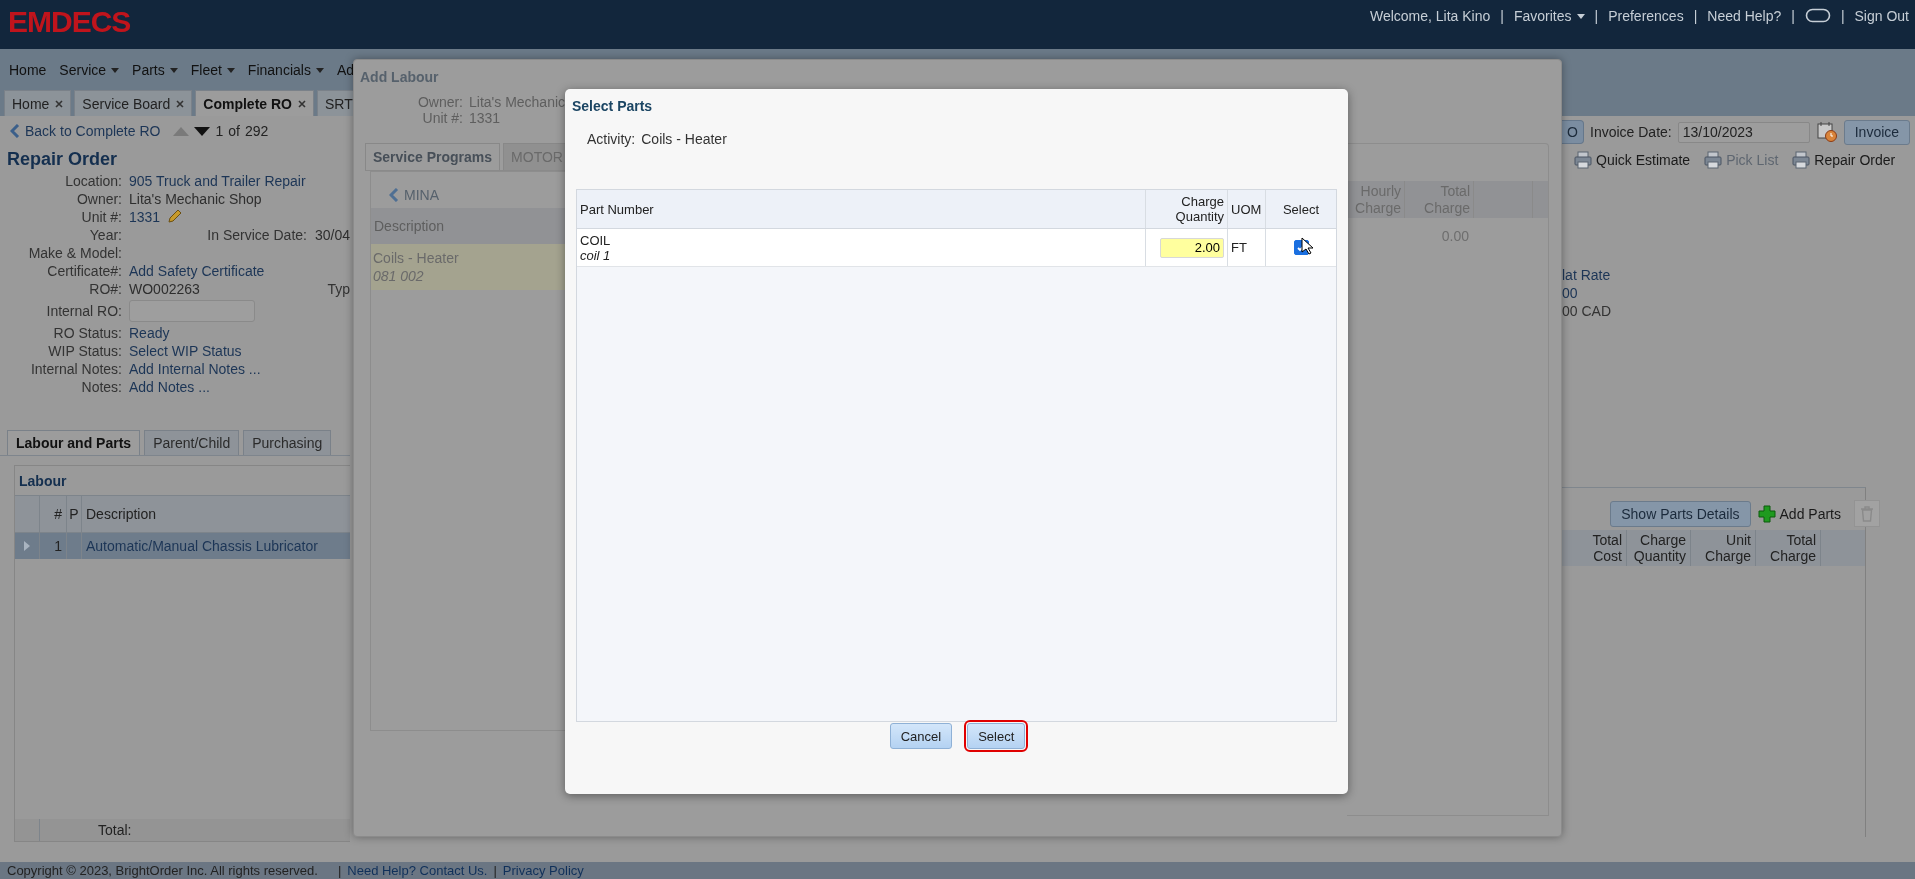 This screenshot has width=1915, height=879. I want to click on header-link: Sign Out, so click(1881, 16).